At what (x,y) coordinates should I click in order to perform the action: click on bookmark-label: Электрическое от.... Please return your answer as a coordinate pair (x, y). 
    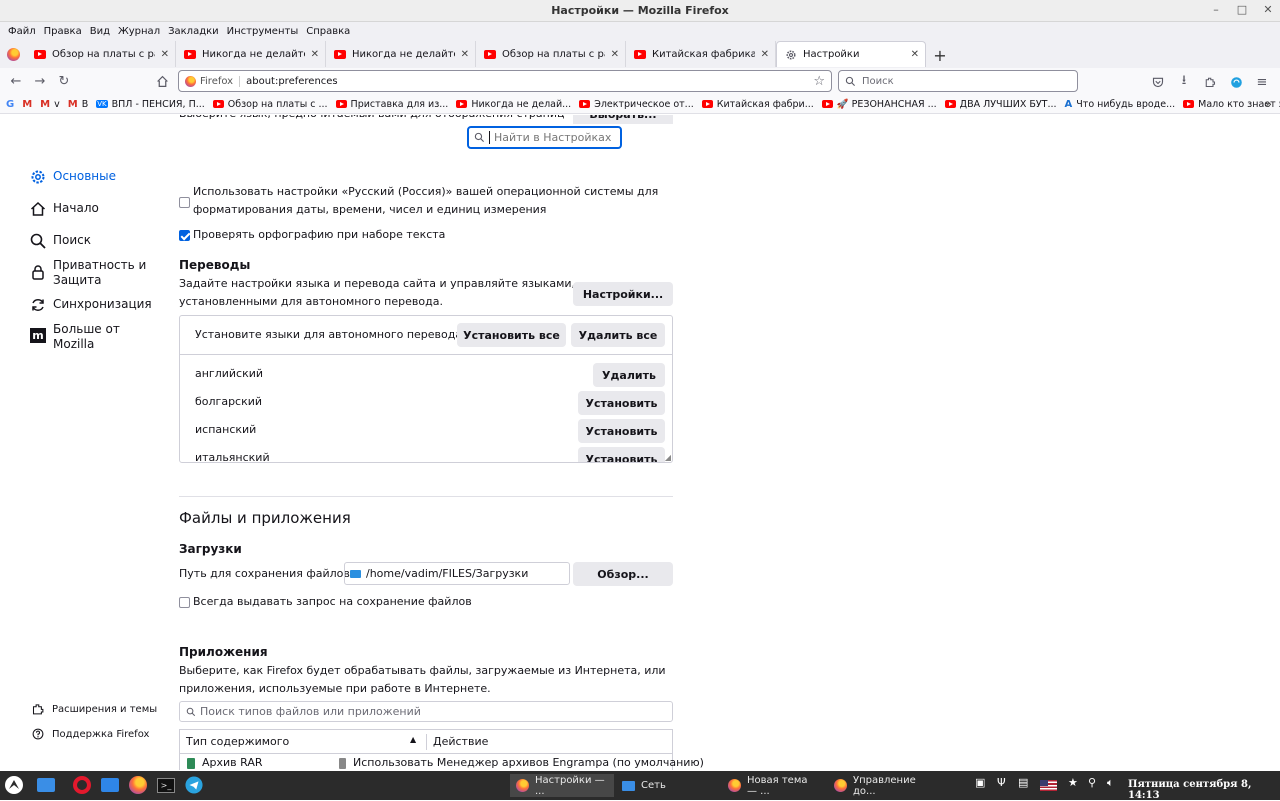
    Looking at the image, I should click on (644, 104).